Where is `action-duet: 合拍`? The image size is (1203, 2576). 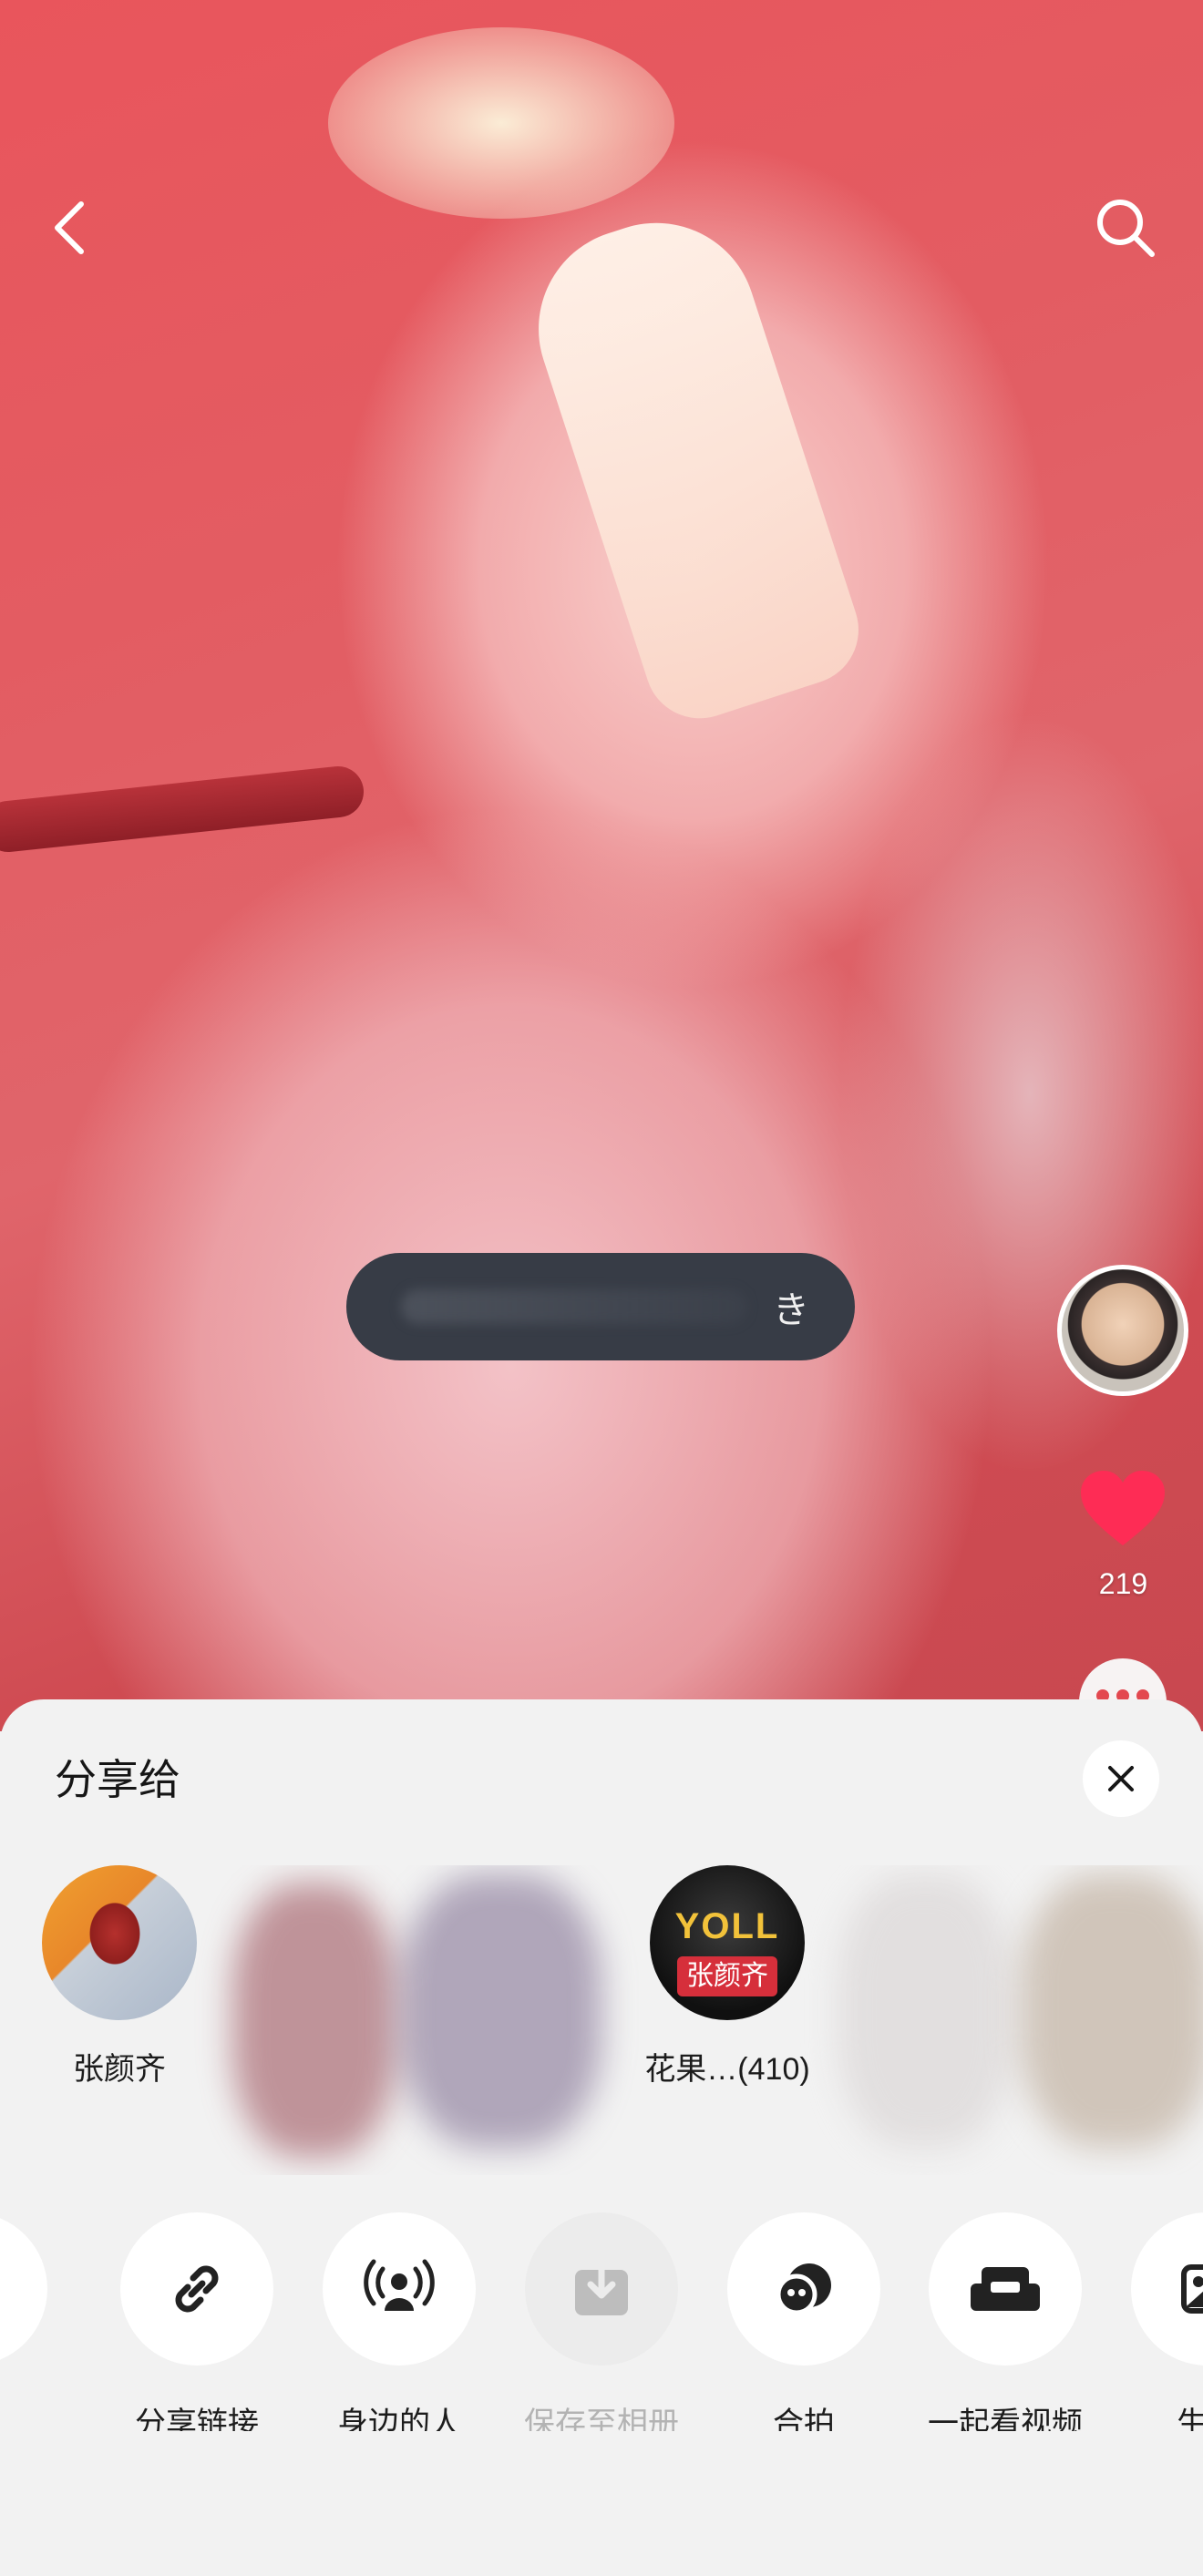
action-duet: 合拍 is located at coordinates (804, 2321).